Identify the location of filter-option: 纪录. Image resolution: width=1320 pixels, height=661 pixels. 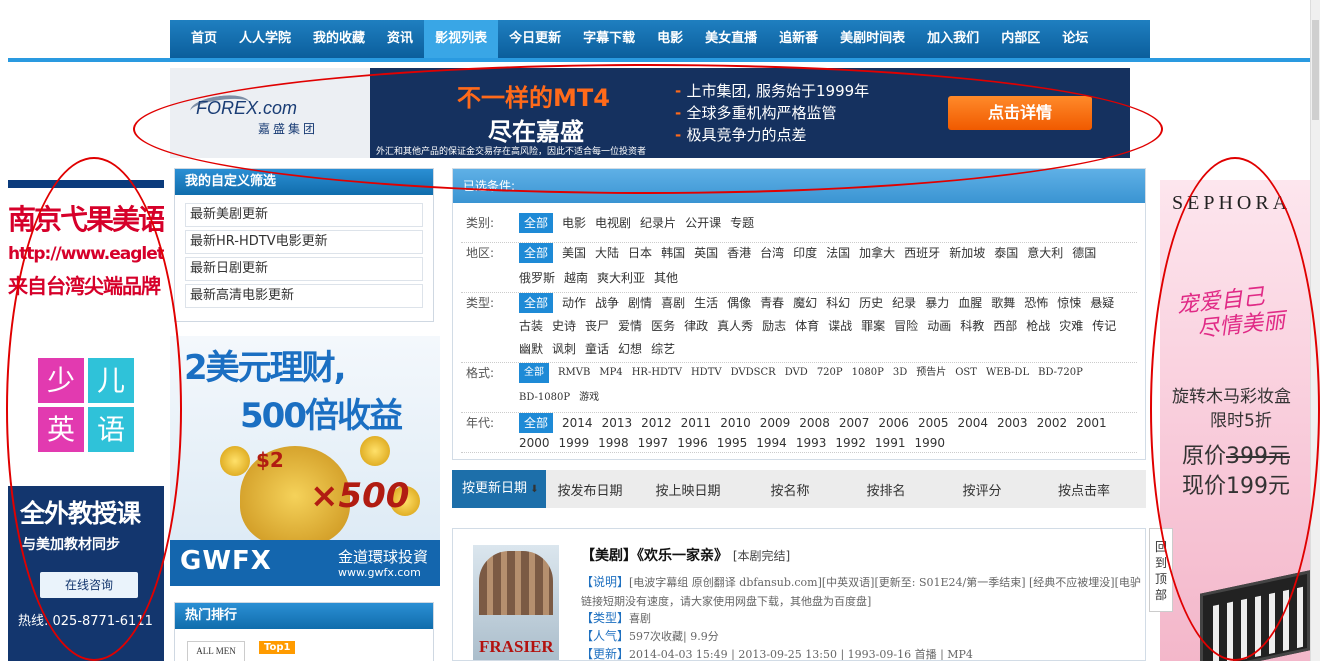
(904, 303).